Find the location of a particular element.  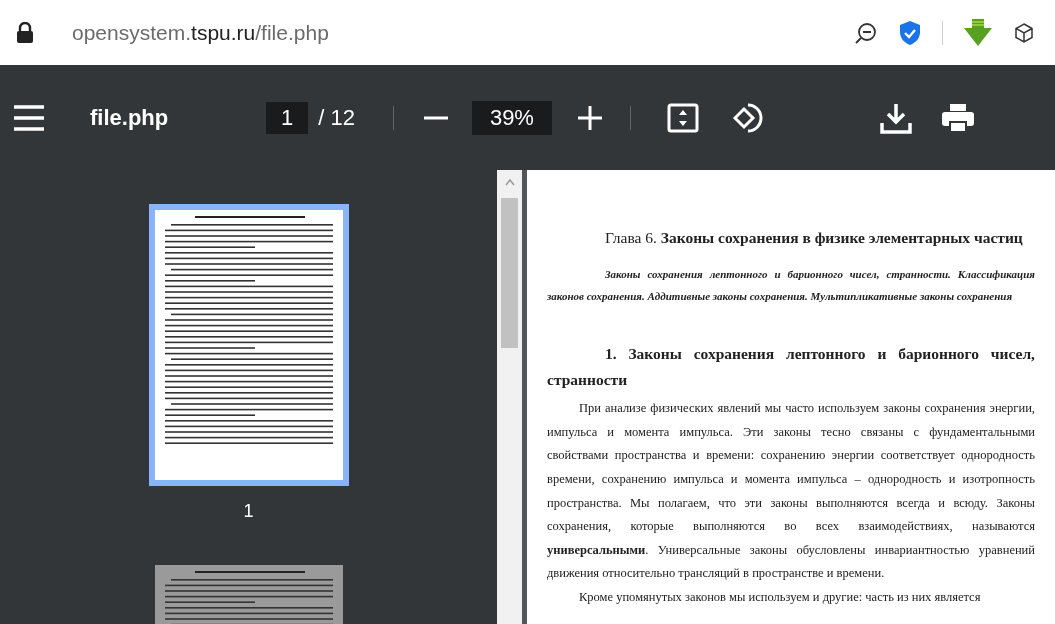

download-arrow-icon is located at coordinates (978, 32).